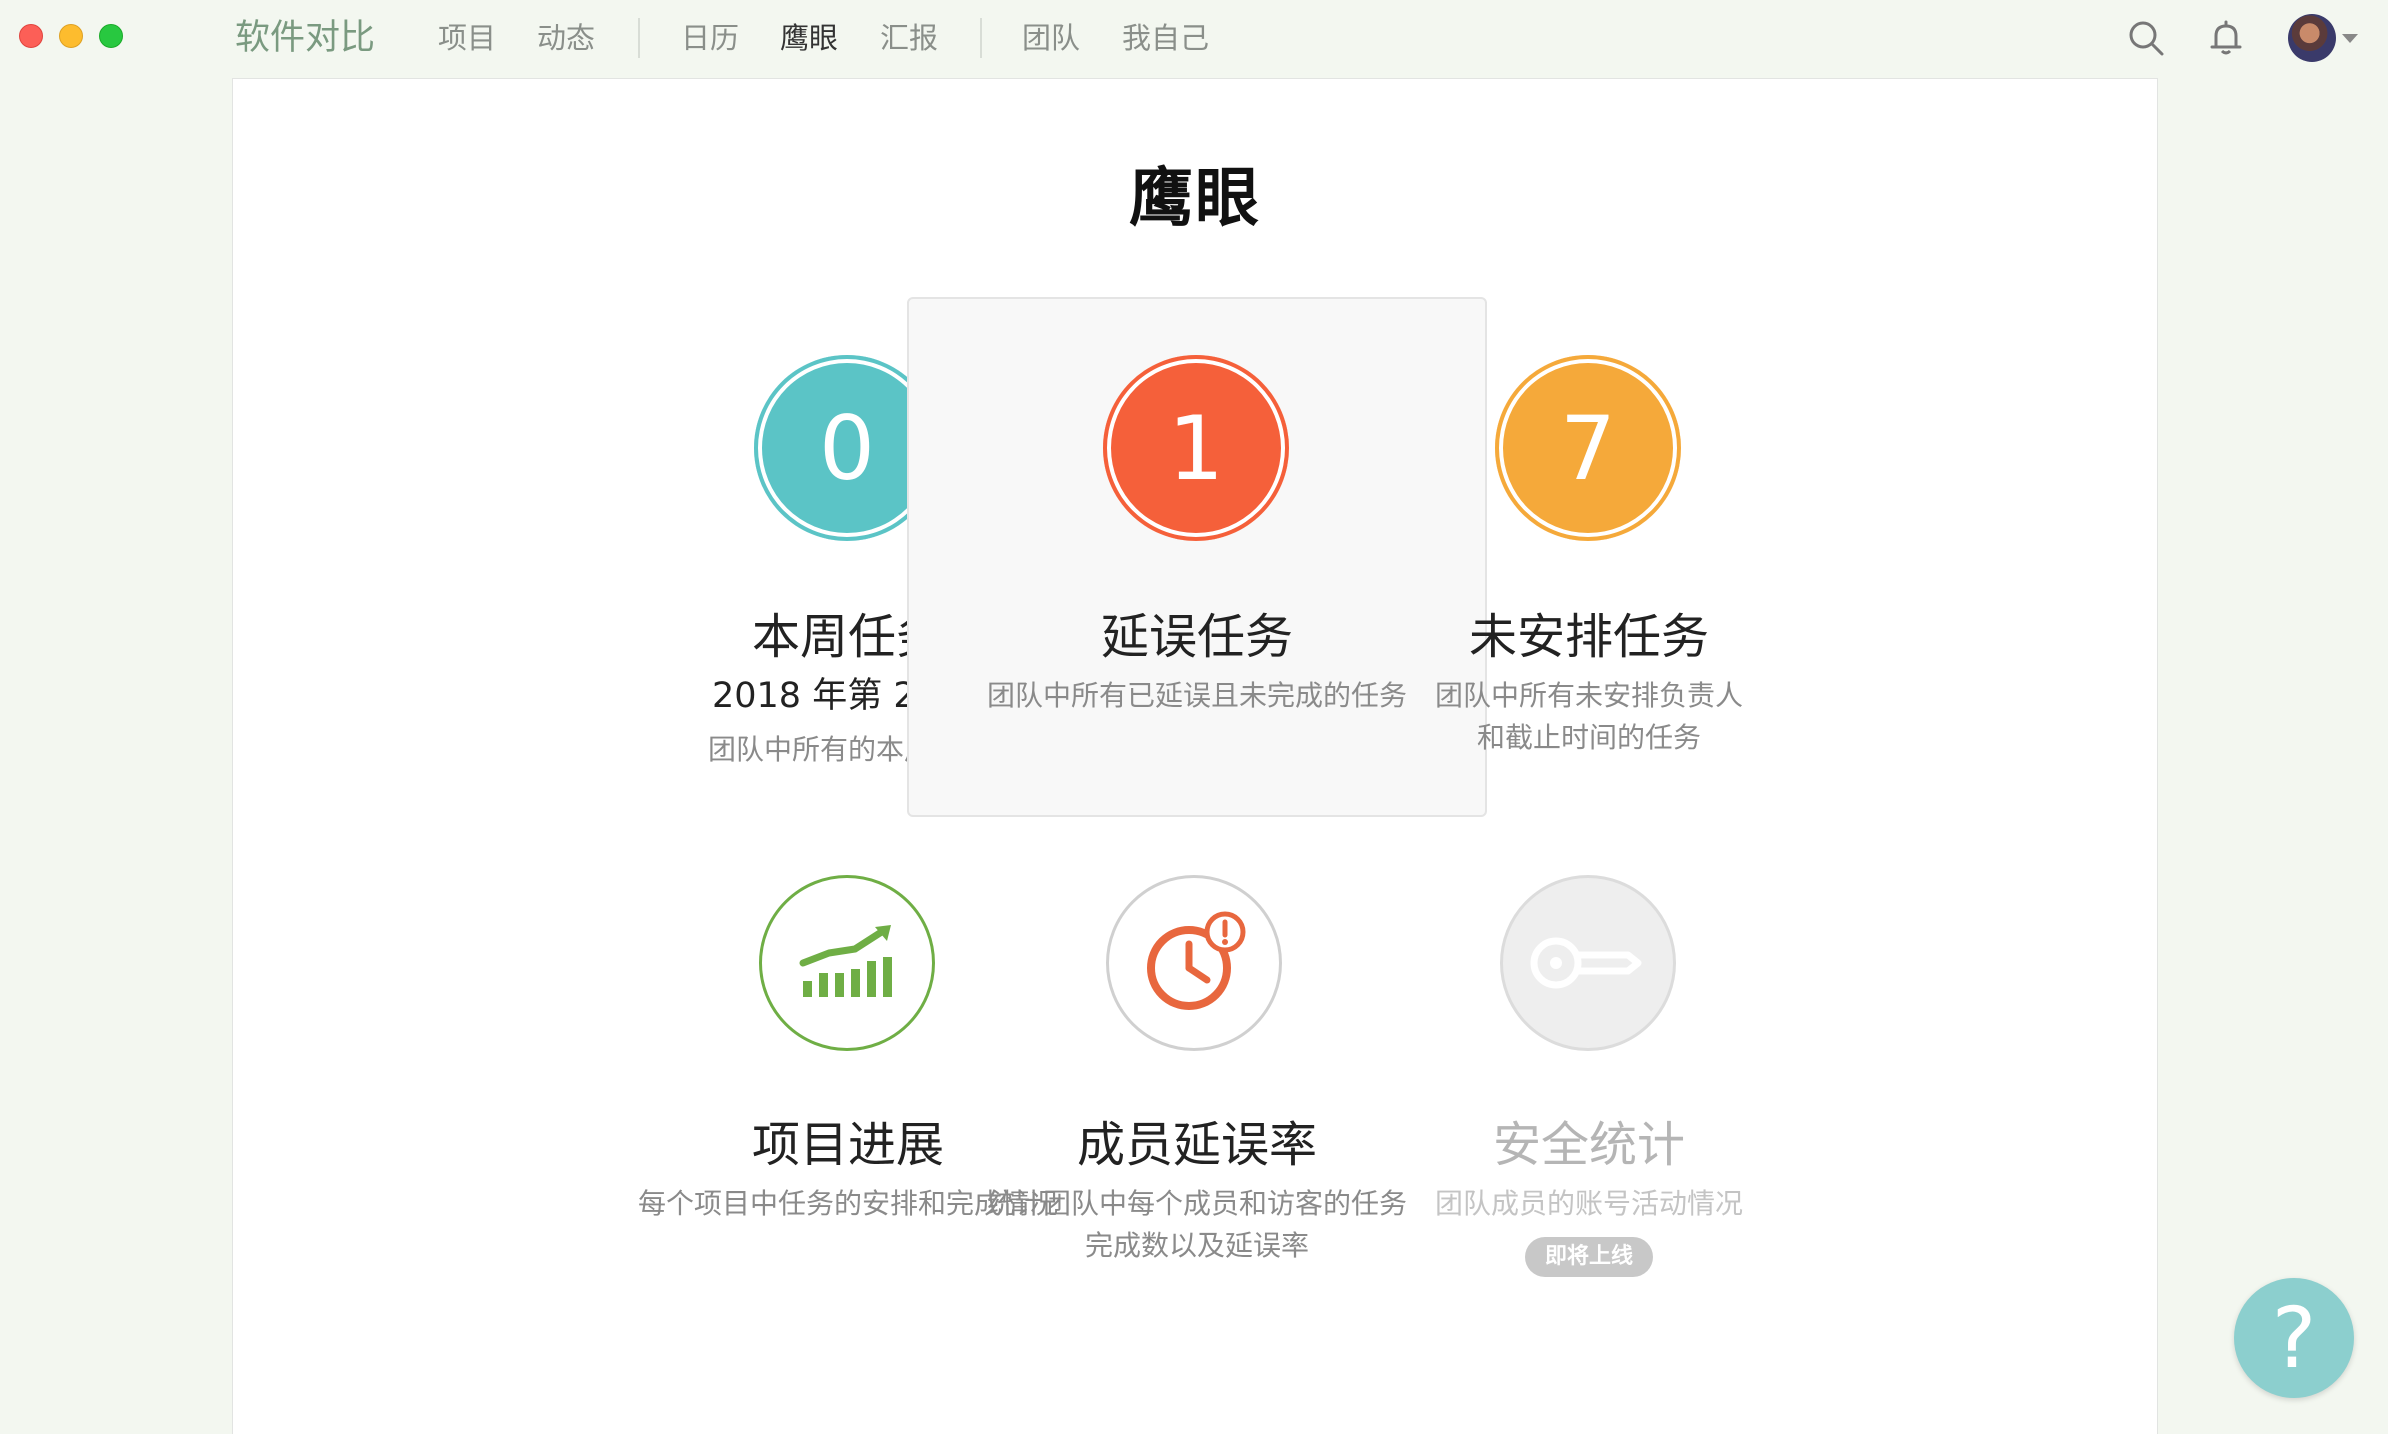  Describe the element at coordinates (909, 38) in the screenshot. I see `nav-reports: 汇报` at that location.